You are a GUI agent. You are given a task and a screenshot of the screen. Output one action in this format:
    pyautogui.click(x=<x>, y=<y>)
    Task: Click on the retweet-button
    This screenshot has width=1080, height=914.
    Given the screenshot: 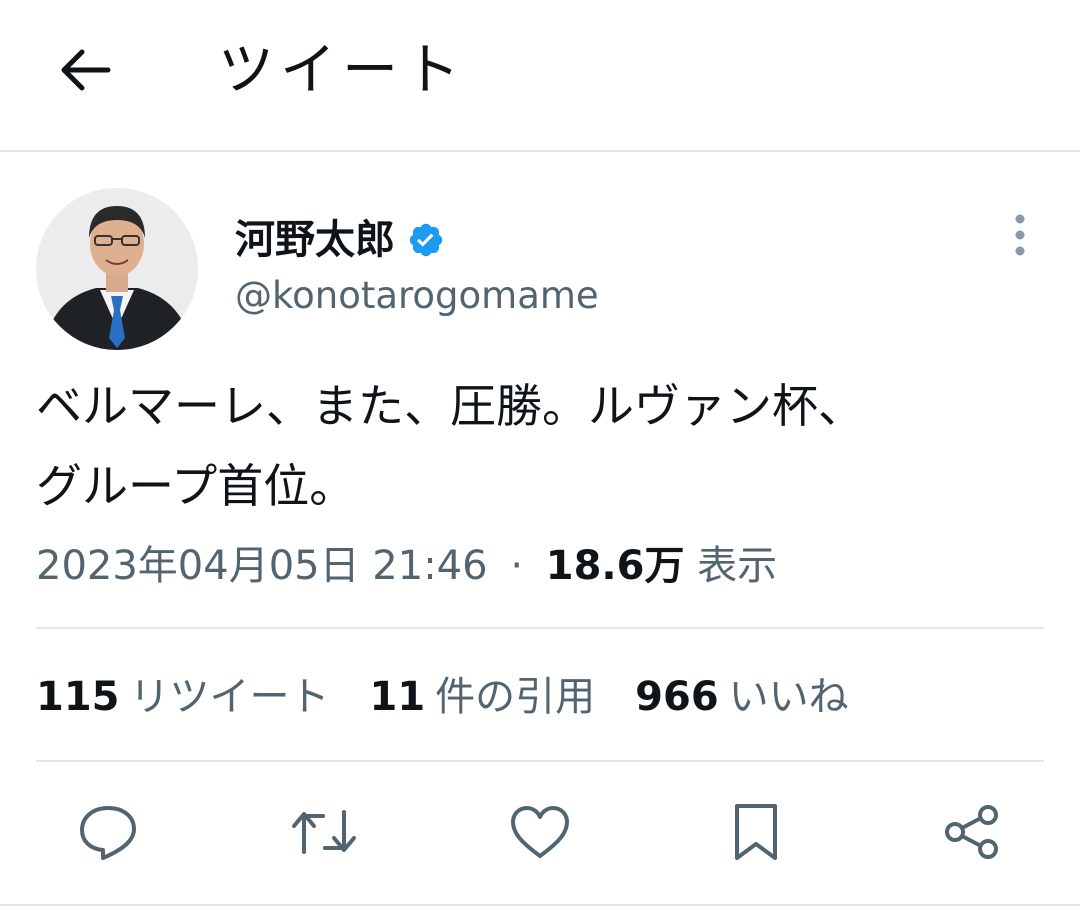 What is the action you would take?
    pyautogui.click(x=324, y=834)
    